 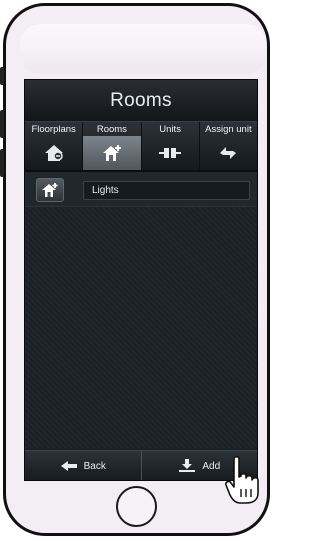 I want to click on tab-assign-unit: Assign unit, so click(x=228, y=146).